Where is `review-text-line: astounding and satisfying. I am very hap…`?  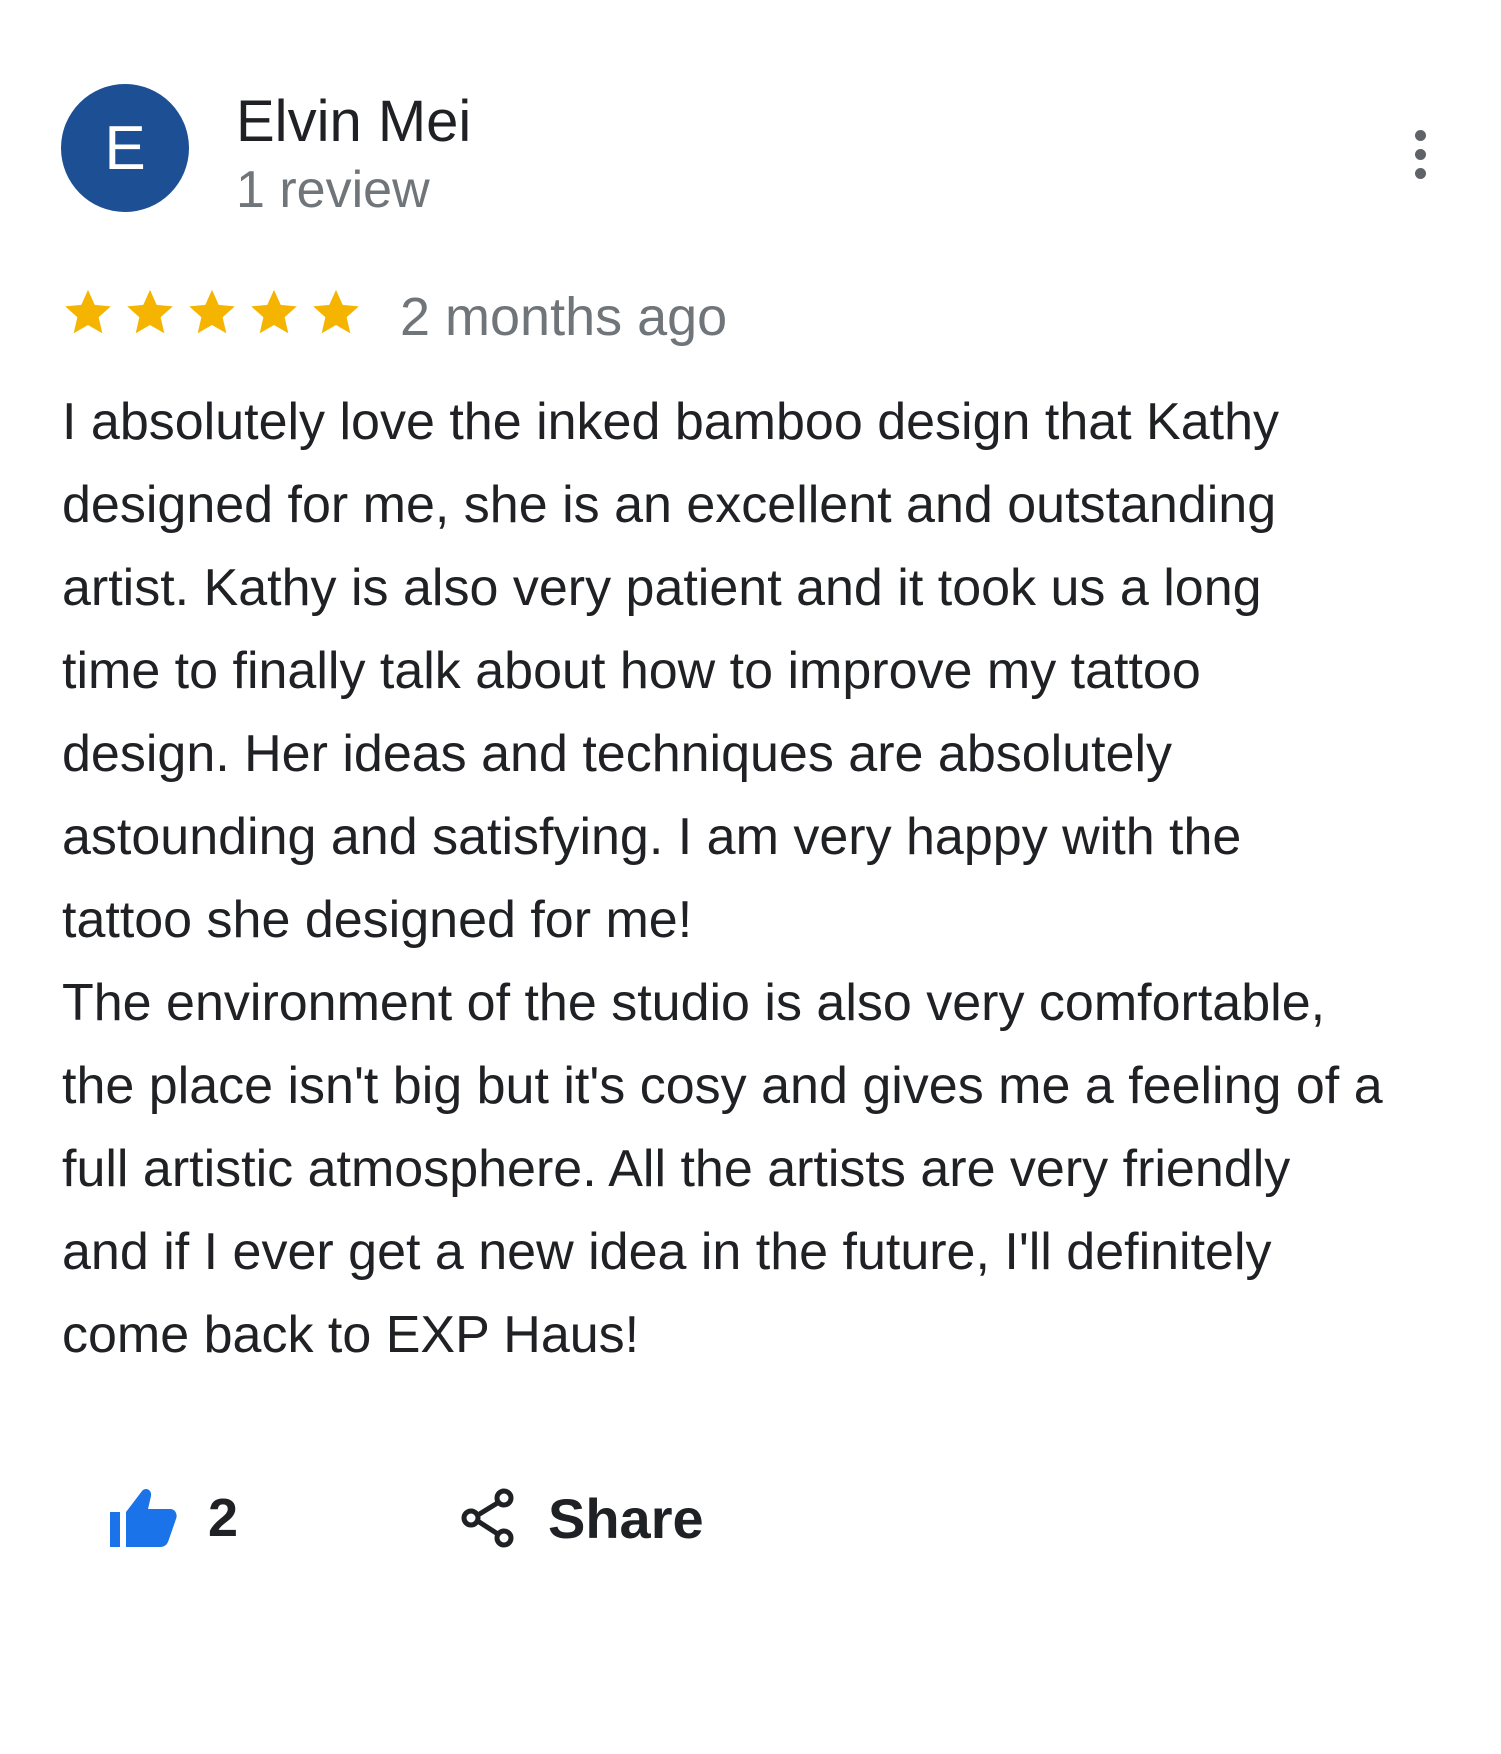
review-text-line: astounding and satisfying. I am very hap… is located at coordinates (652, 837).